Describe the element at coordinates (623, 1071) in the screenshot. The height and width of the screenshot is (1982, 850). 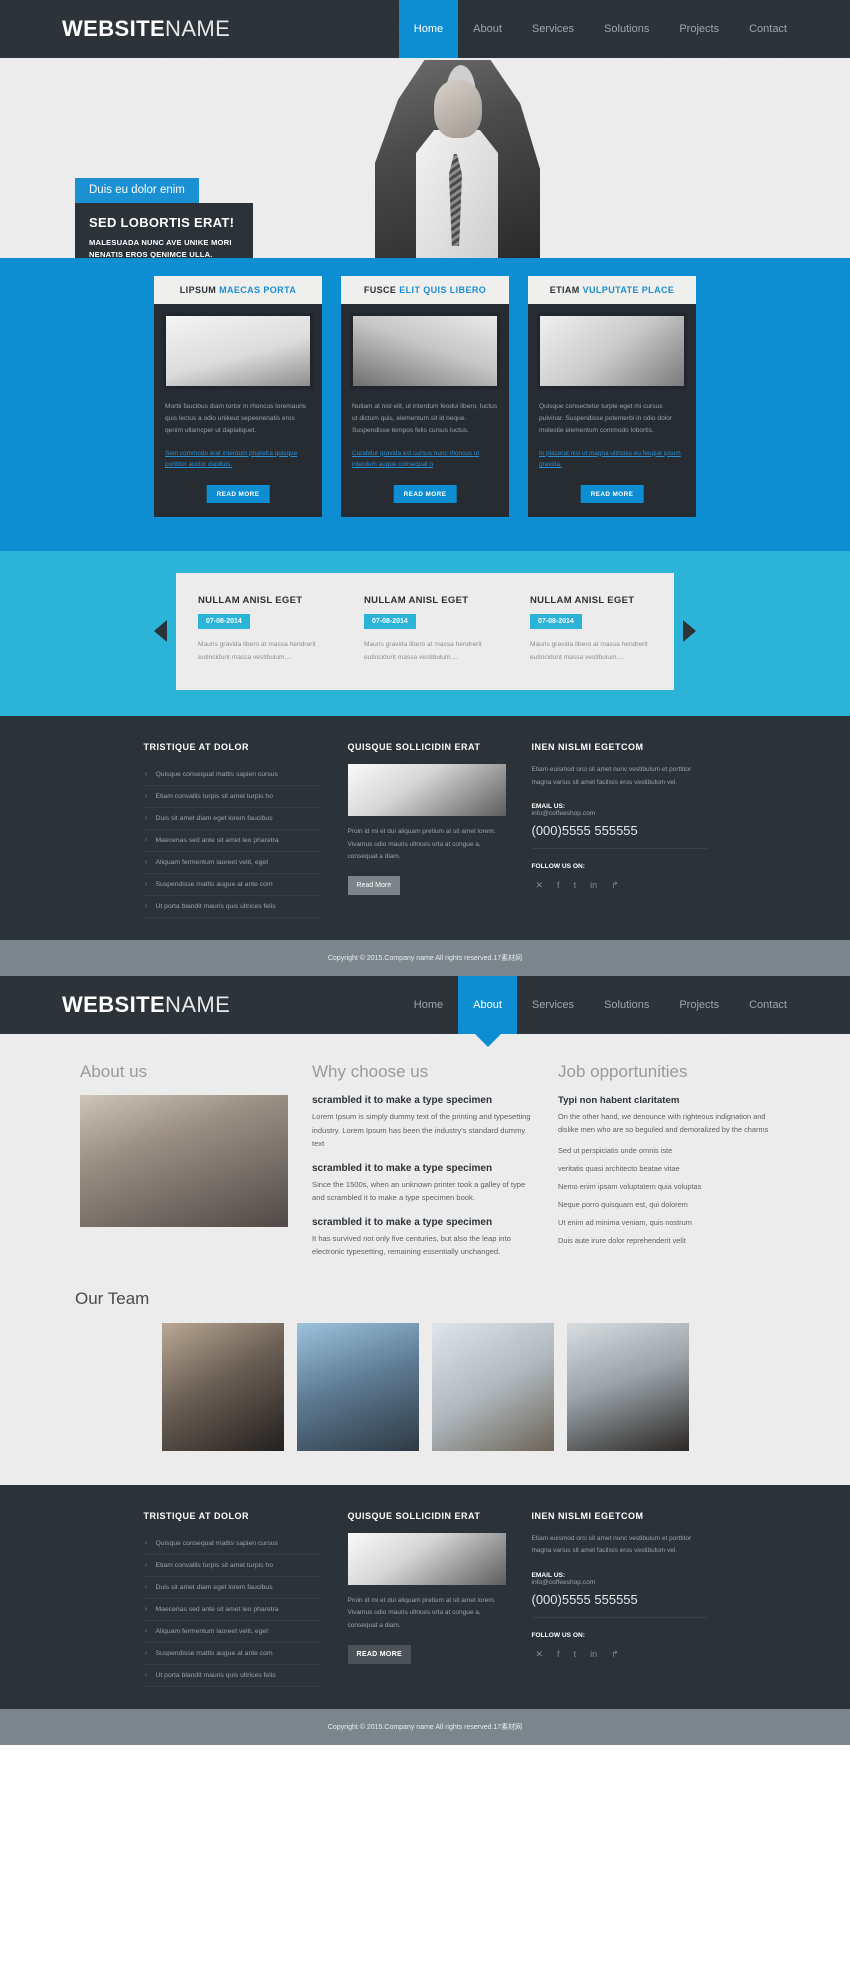
I see `job-opportunities-title: Job opportunities` at that location.